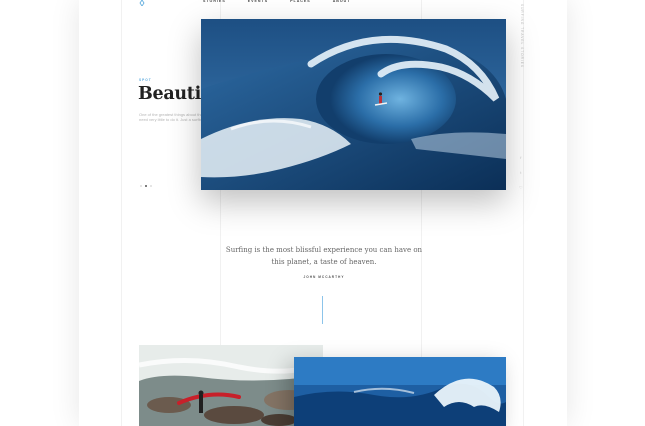 The height and width of the screenshot is (426, 645). I want to click on slider-dots, so click(146, 186).